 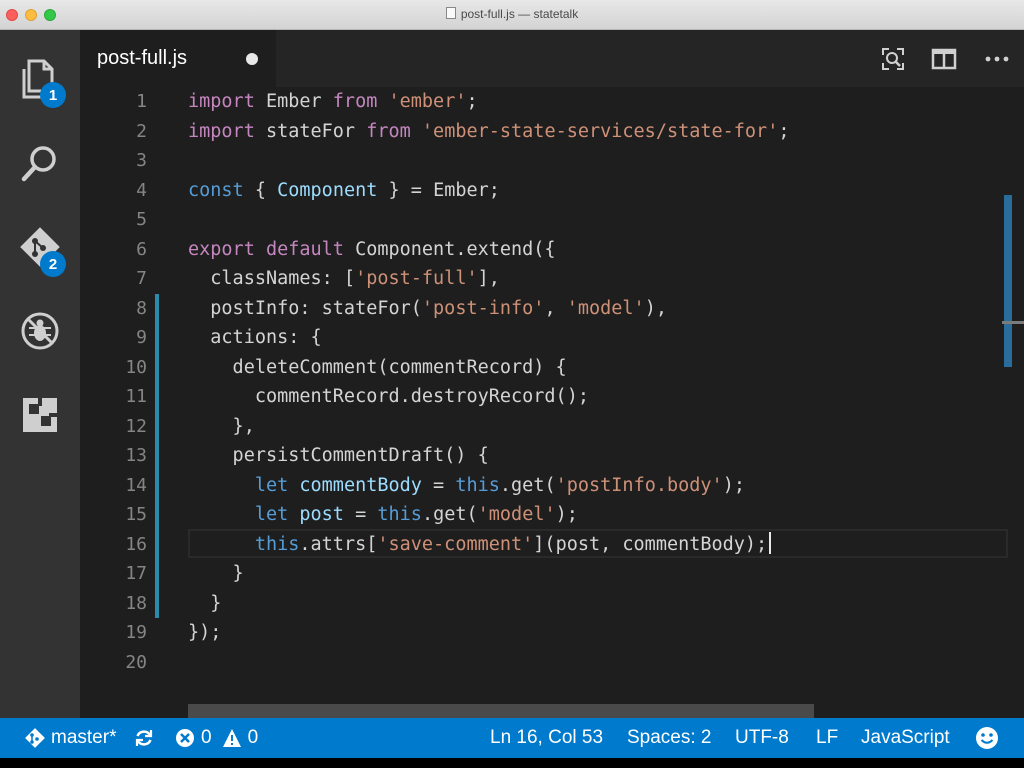 What do you see at coordinates (827, 738) in the screenshot?
I see `eol-setting: LF` at bounding box center [827, 738].